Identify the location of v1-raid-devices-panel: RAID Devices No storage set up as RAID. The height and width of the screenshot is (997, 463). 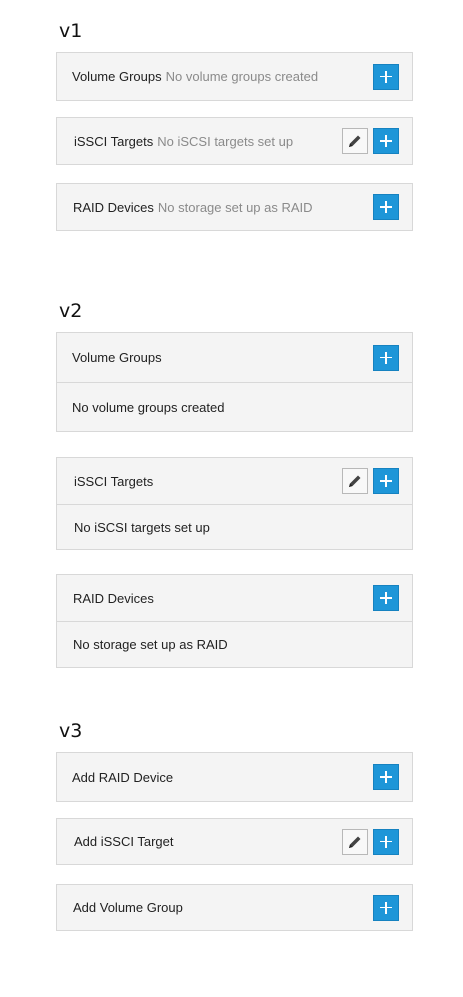
(234, 207).